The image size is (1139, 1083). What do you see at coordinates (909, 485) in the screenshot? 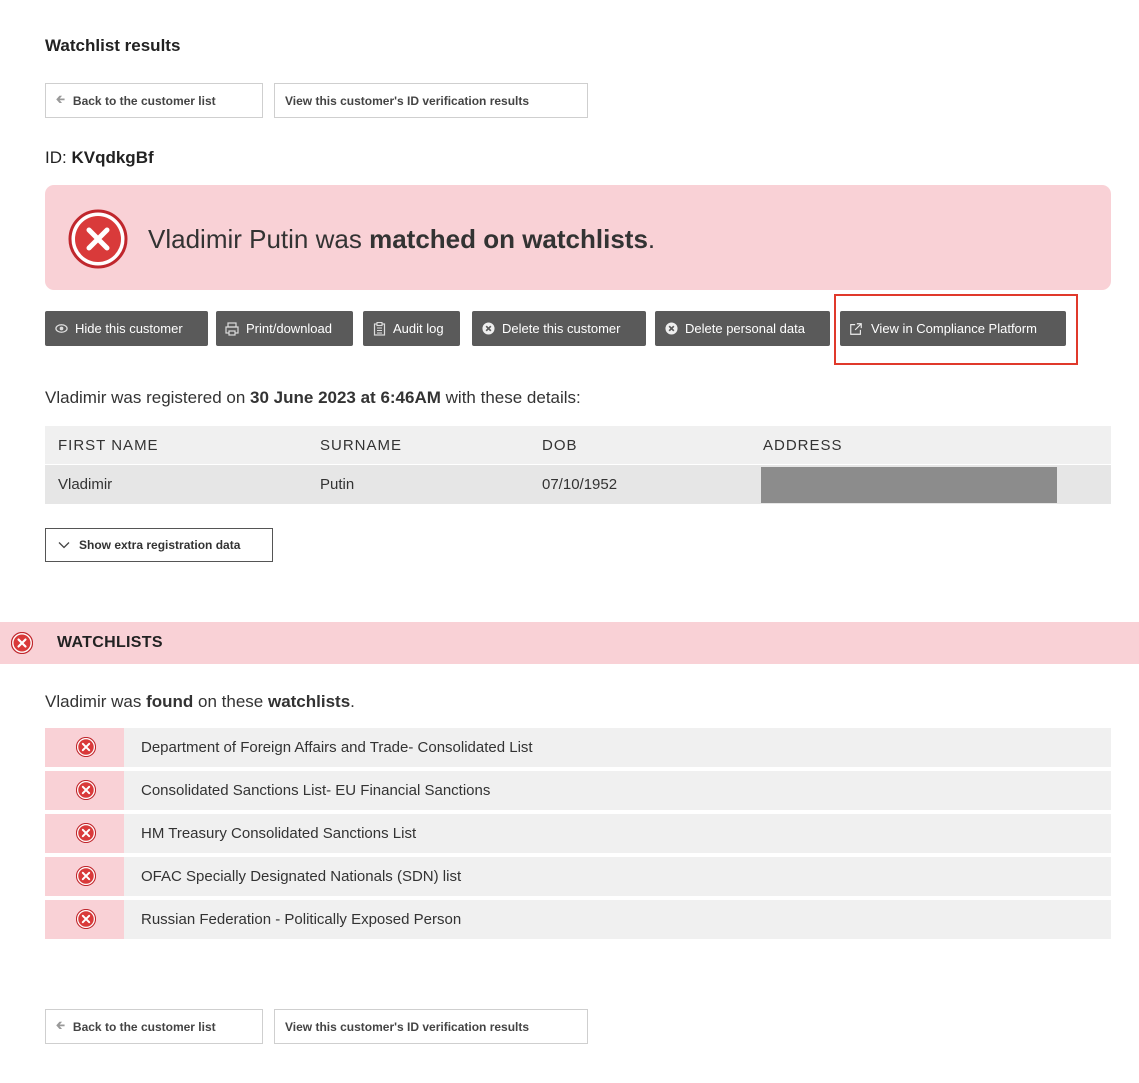
I see `redacted-address` at bounding box center [909, 485].